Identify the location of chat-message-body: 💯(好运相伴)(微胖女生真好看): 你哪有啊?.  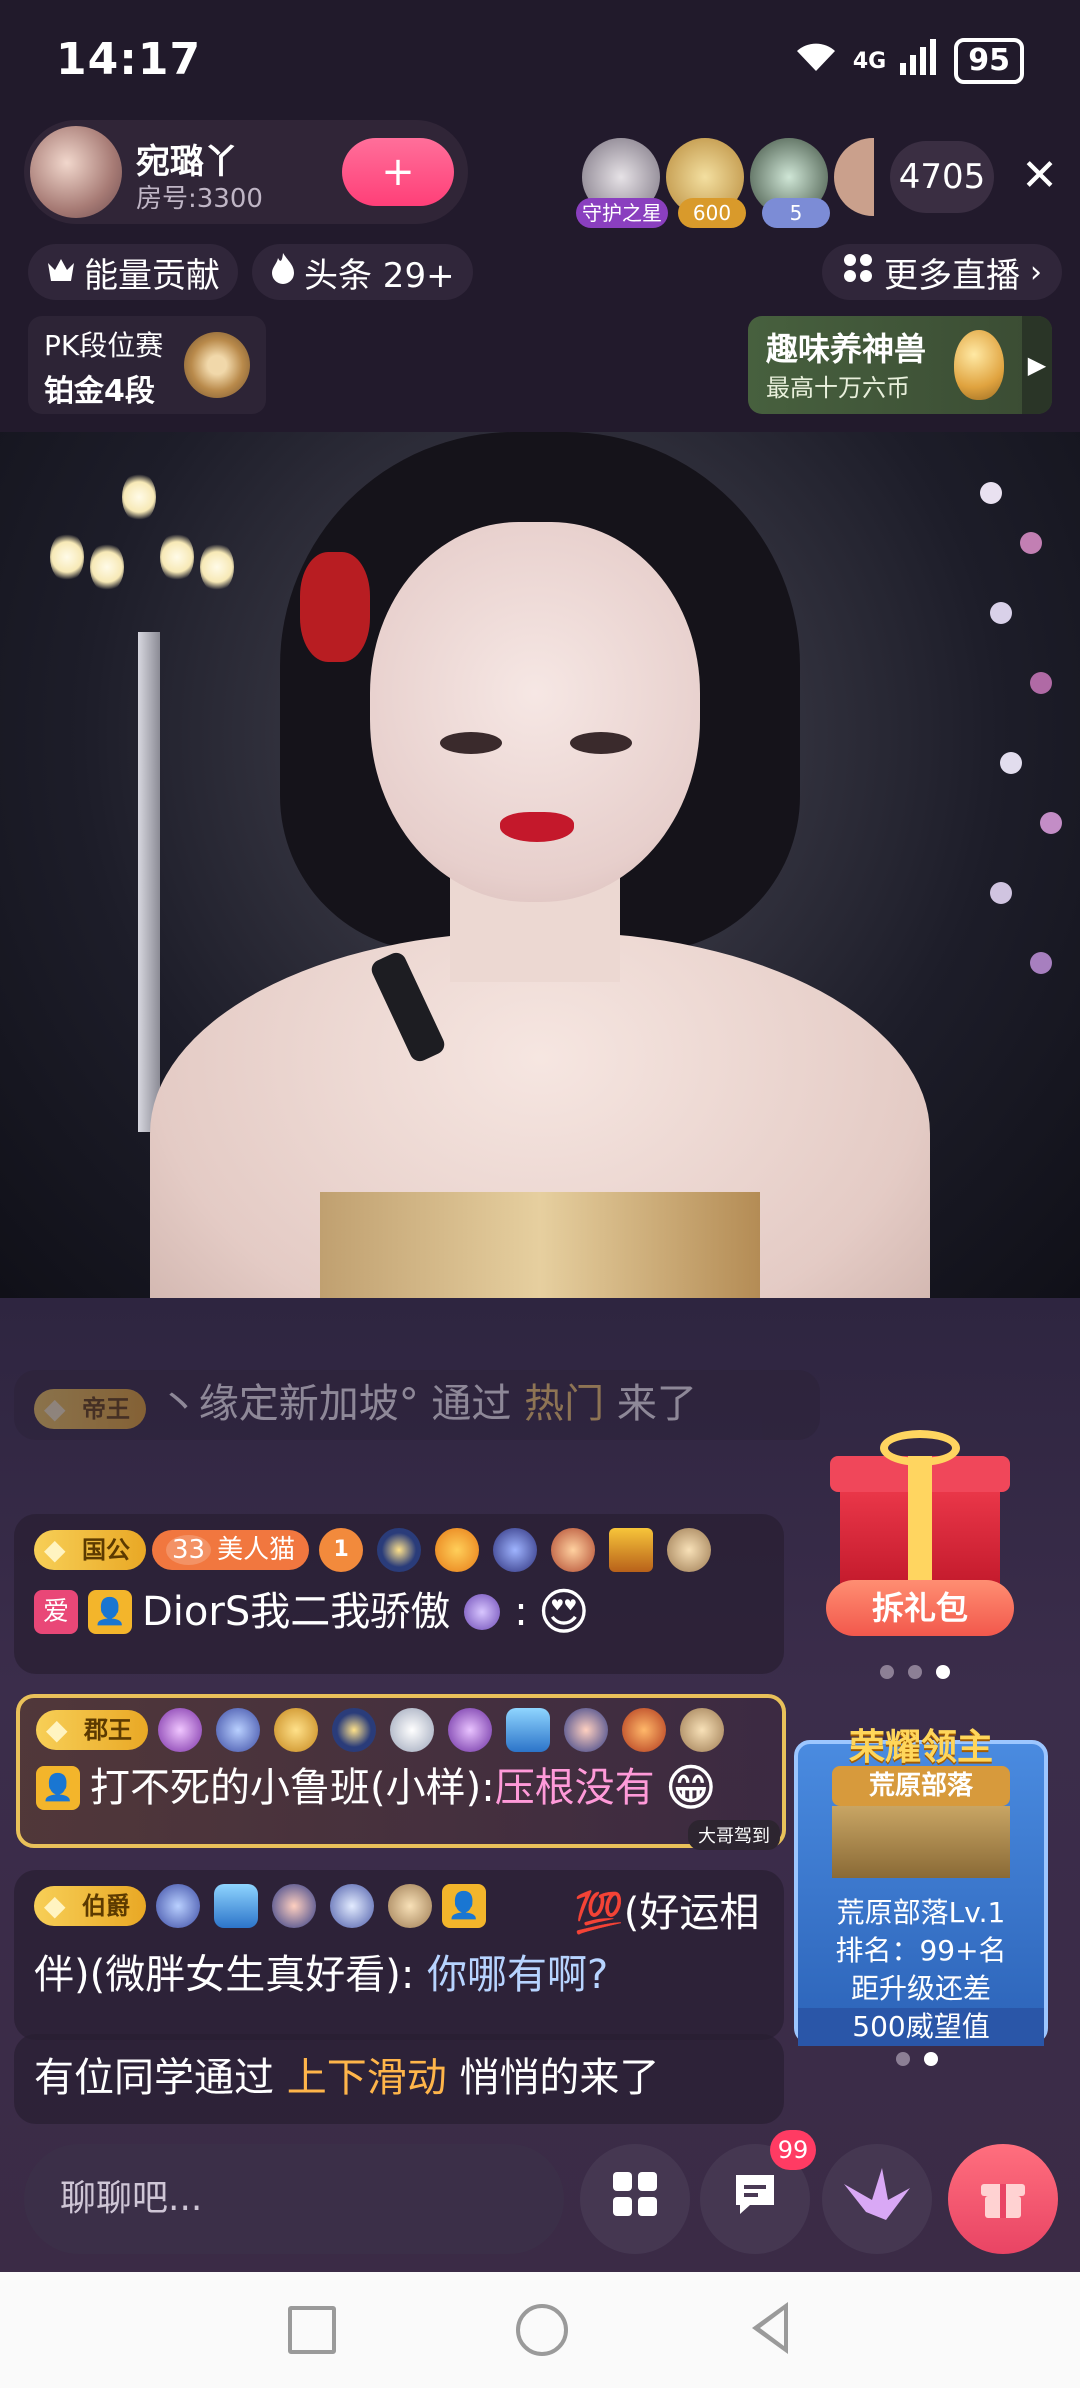
(404, 1944).